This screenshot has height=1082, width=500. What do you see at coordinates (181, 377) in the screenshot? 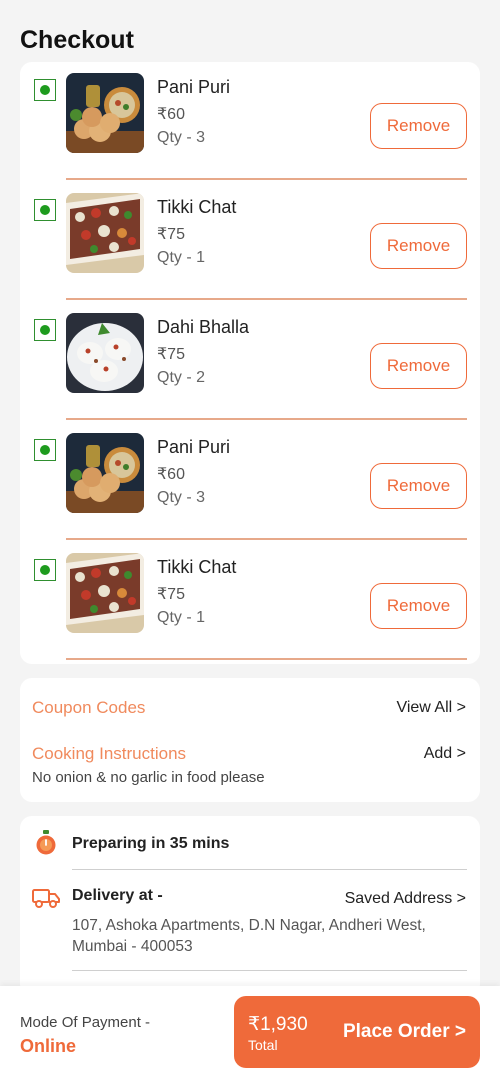
I see `item-qty: Qty - 2` at bounding box center [181, 377].